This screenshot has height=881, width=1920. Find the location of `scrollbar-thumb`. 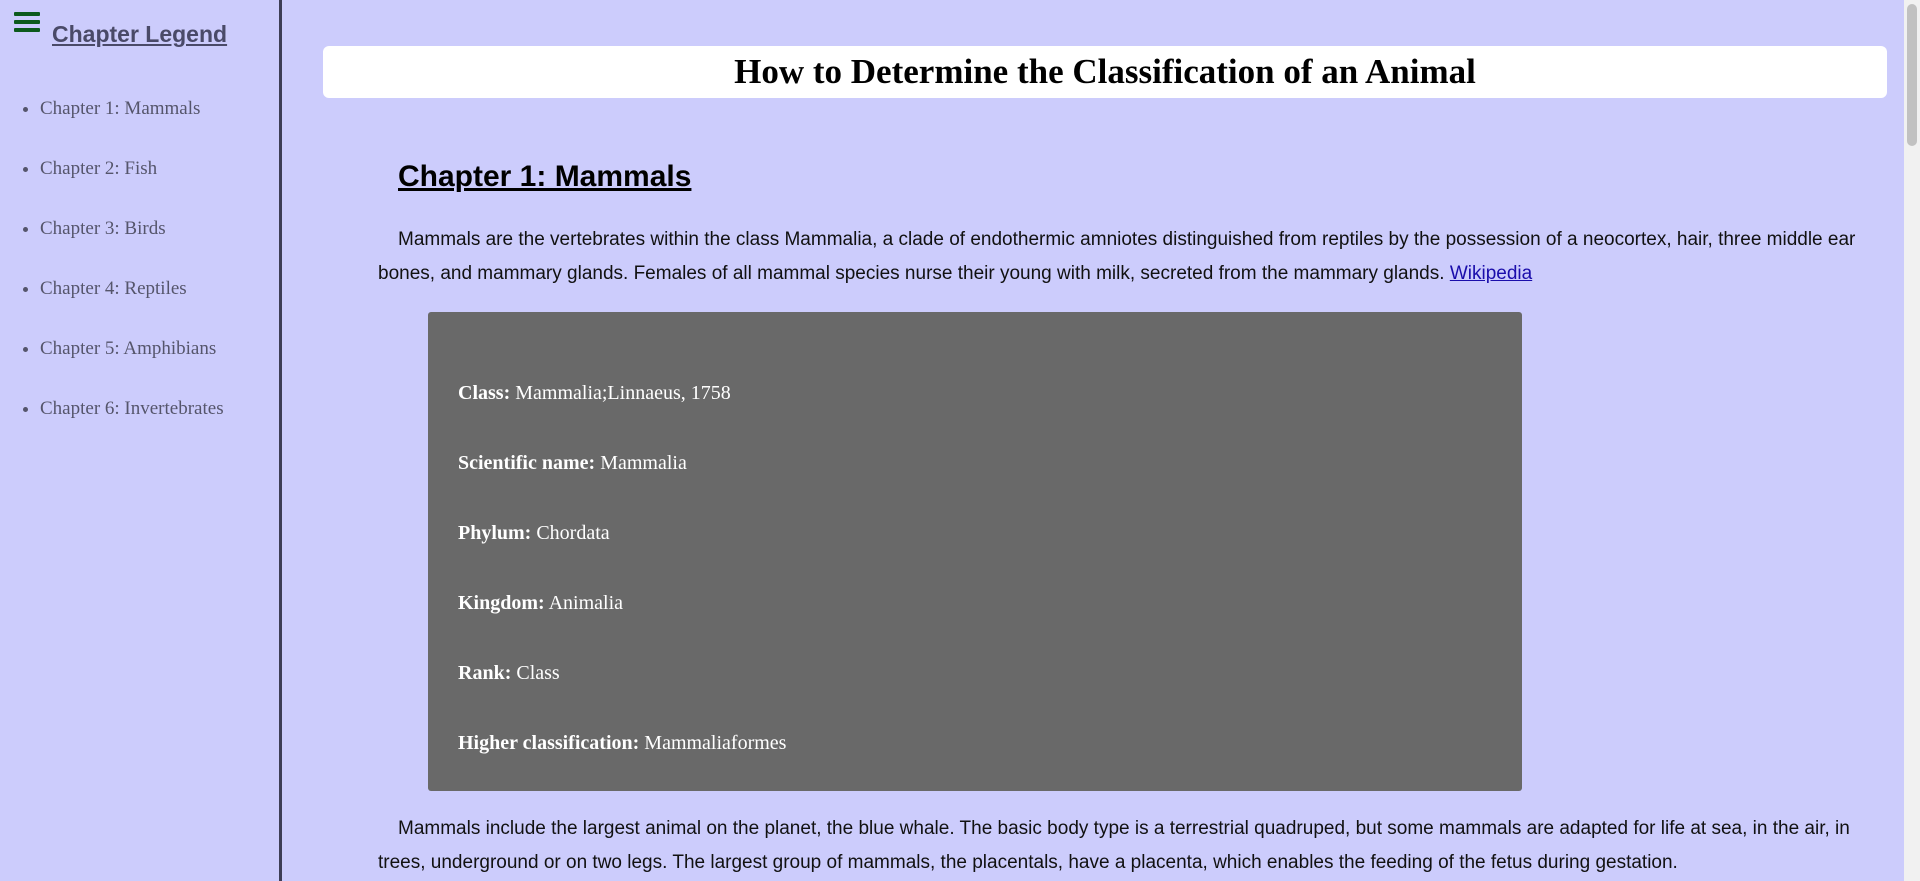

scrollbar-thumb is located at coordinates (1912, 75).